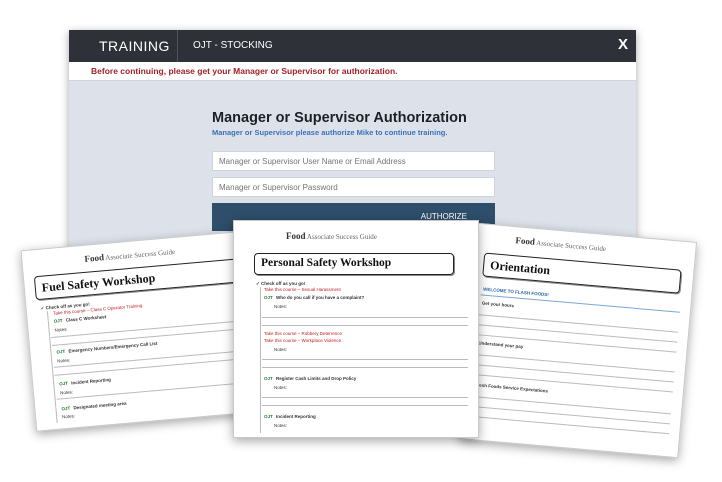  What do you see at coordinates (353, 161) in the screenshot?
I see `username-input` at bounding box center [353, 161].